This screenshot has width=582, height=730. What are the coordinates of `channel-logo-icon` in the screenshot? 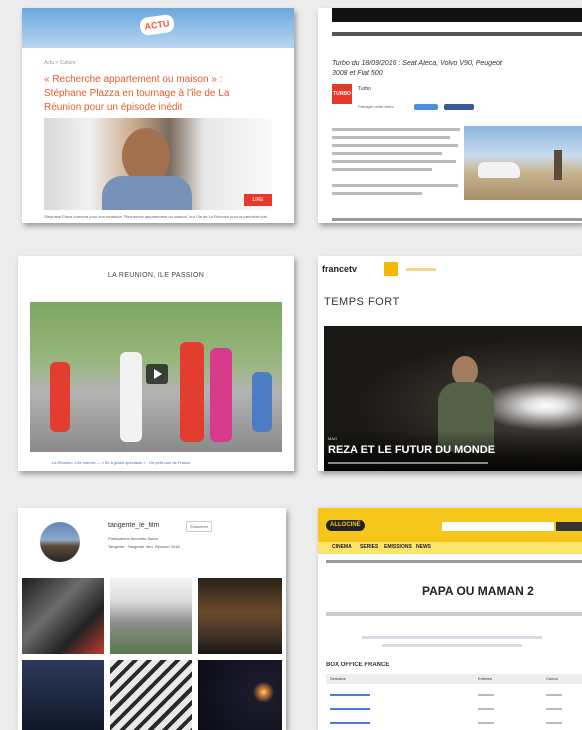 It's located at (391, 269).